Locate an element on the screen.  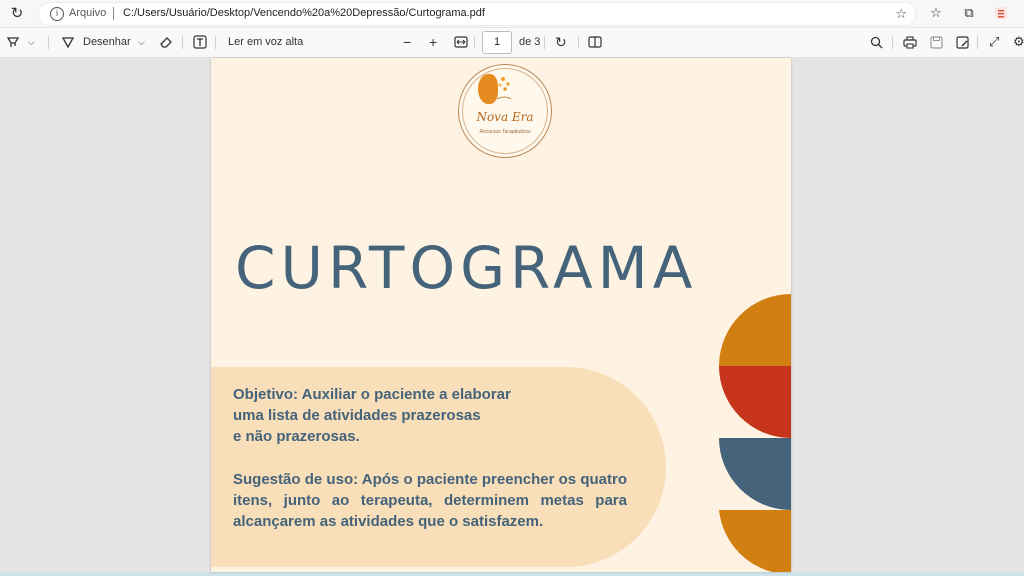
save-icon is located at coordinates (936, 42).